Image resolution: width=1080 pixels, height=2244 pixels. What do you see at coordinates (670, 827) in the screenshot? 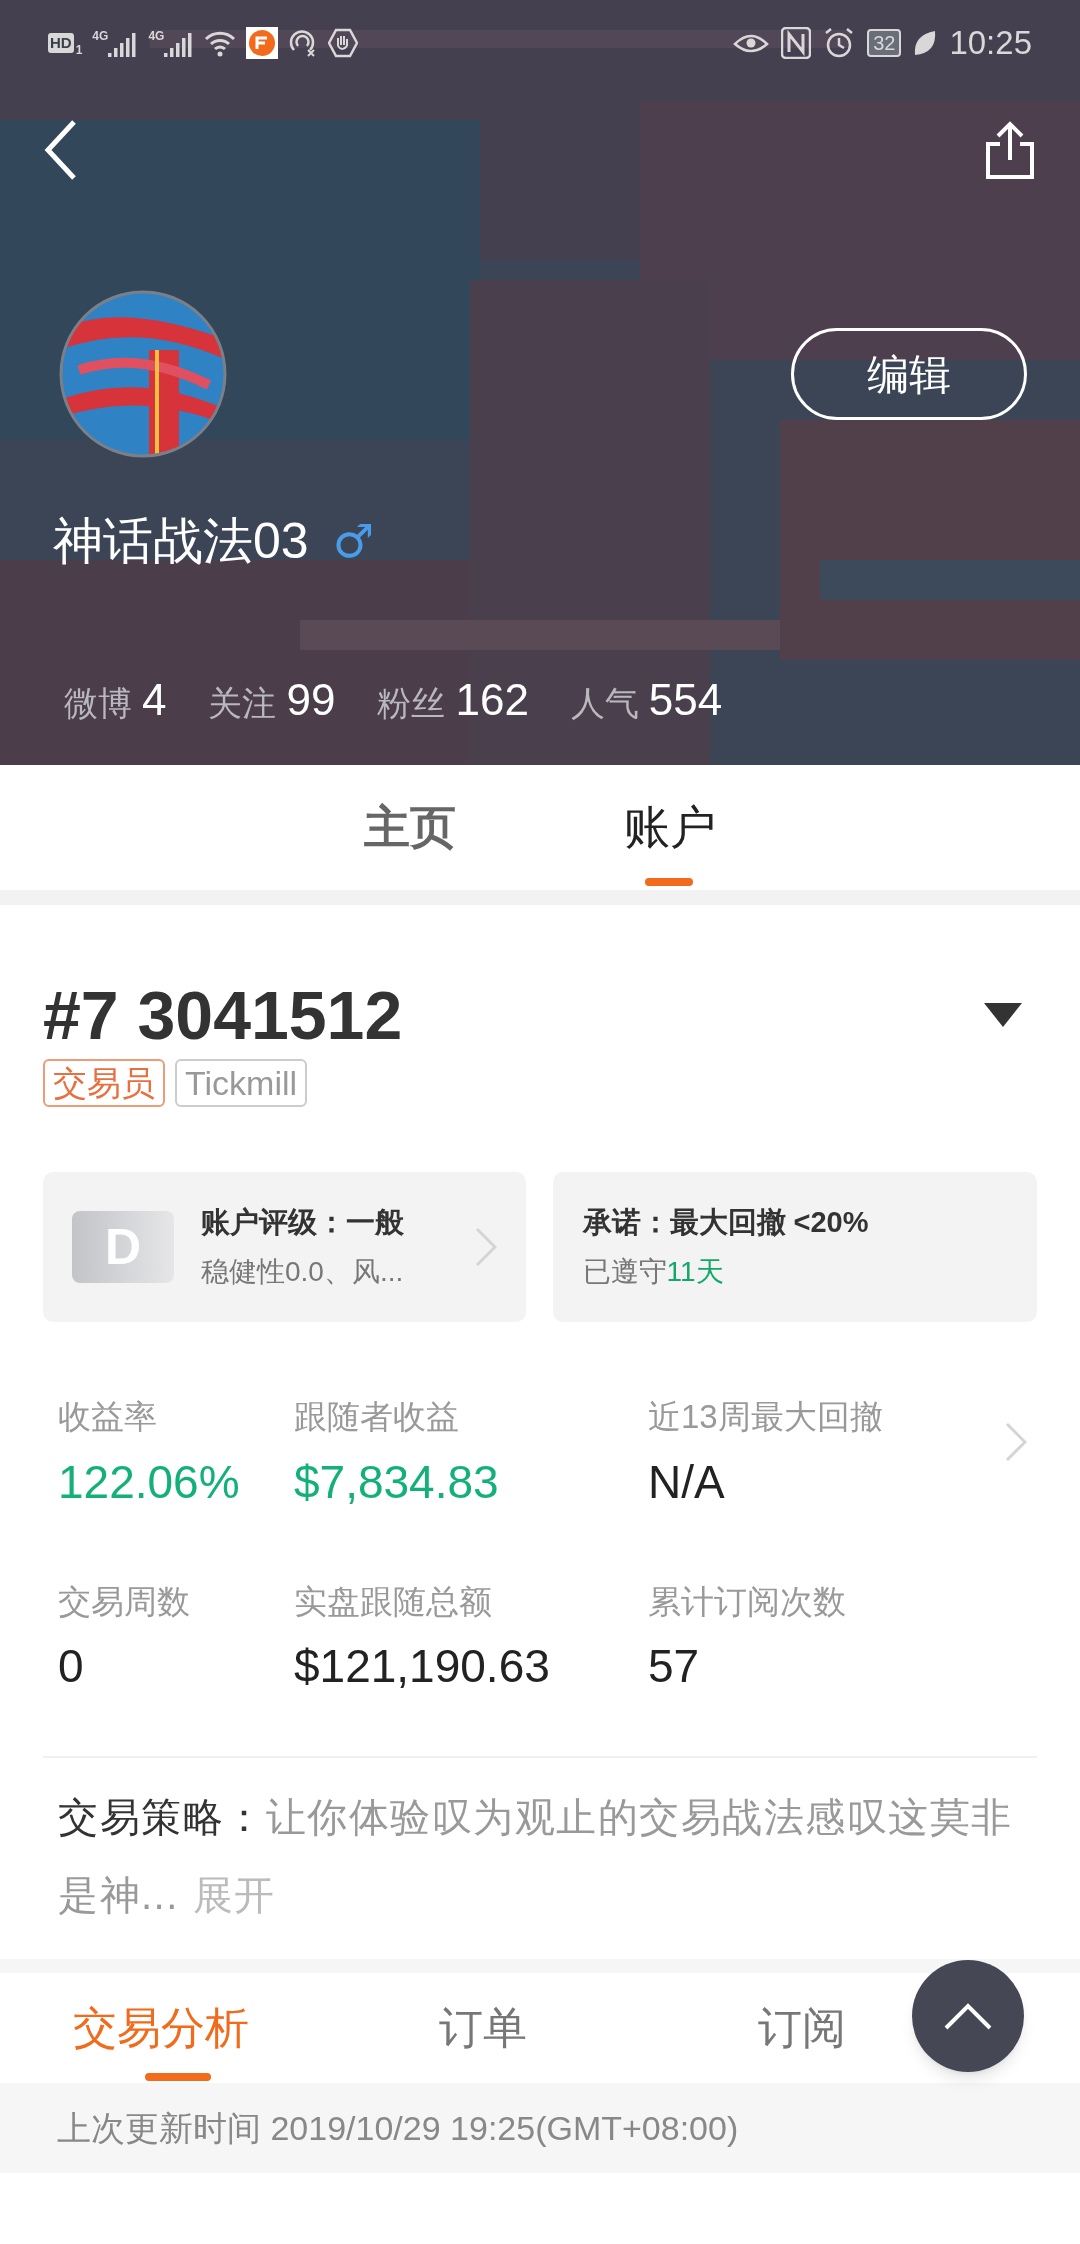
I see `tab: 账户` at bounding box center [670, 827].